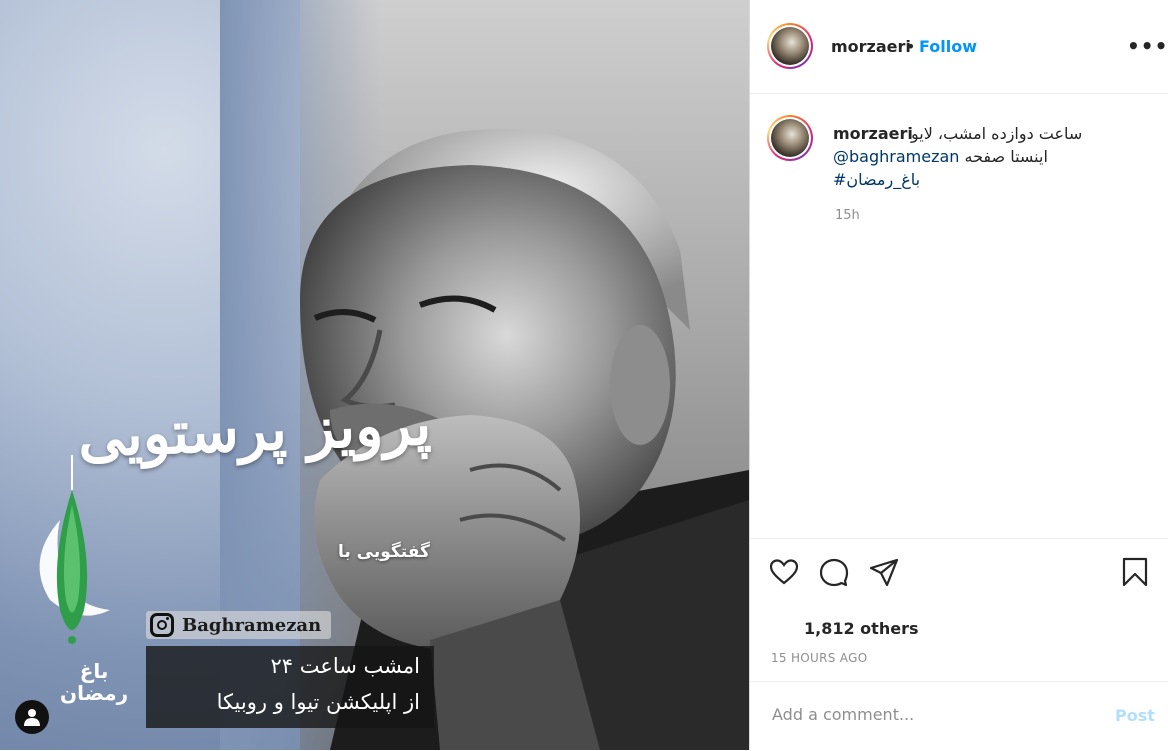 Image resolution: width=1168 pixels, height=751 pixels. Describe the element at coordinates (1135, 572) in the screenshot. I see `bookmark-icon` at that location.